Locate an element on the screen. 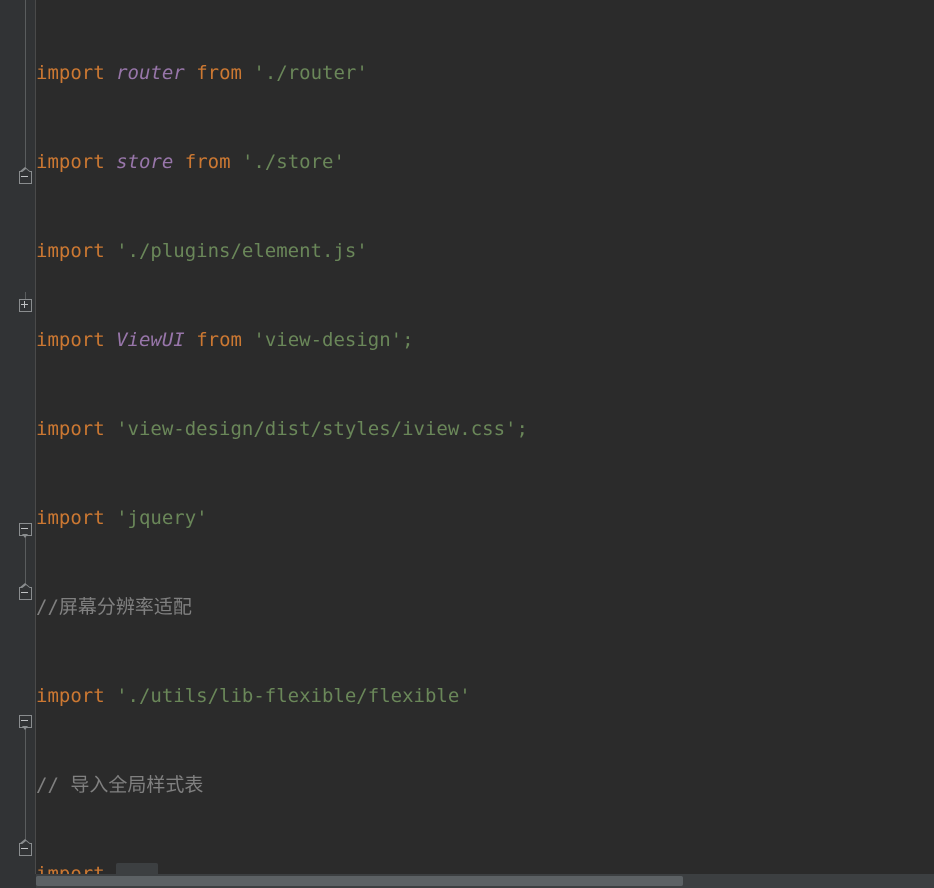 The width and height of the screenshot is (934, 888). module-path: './store' is located at coordinates (293, 162).